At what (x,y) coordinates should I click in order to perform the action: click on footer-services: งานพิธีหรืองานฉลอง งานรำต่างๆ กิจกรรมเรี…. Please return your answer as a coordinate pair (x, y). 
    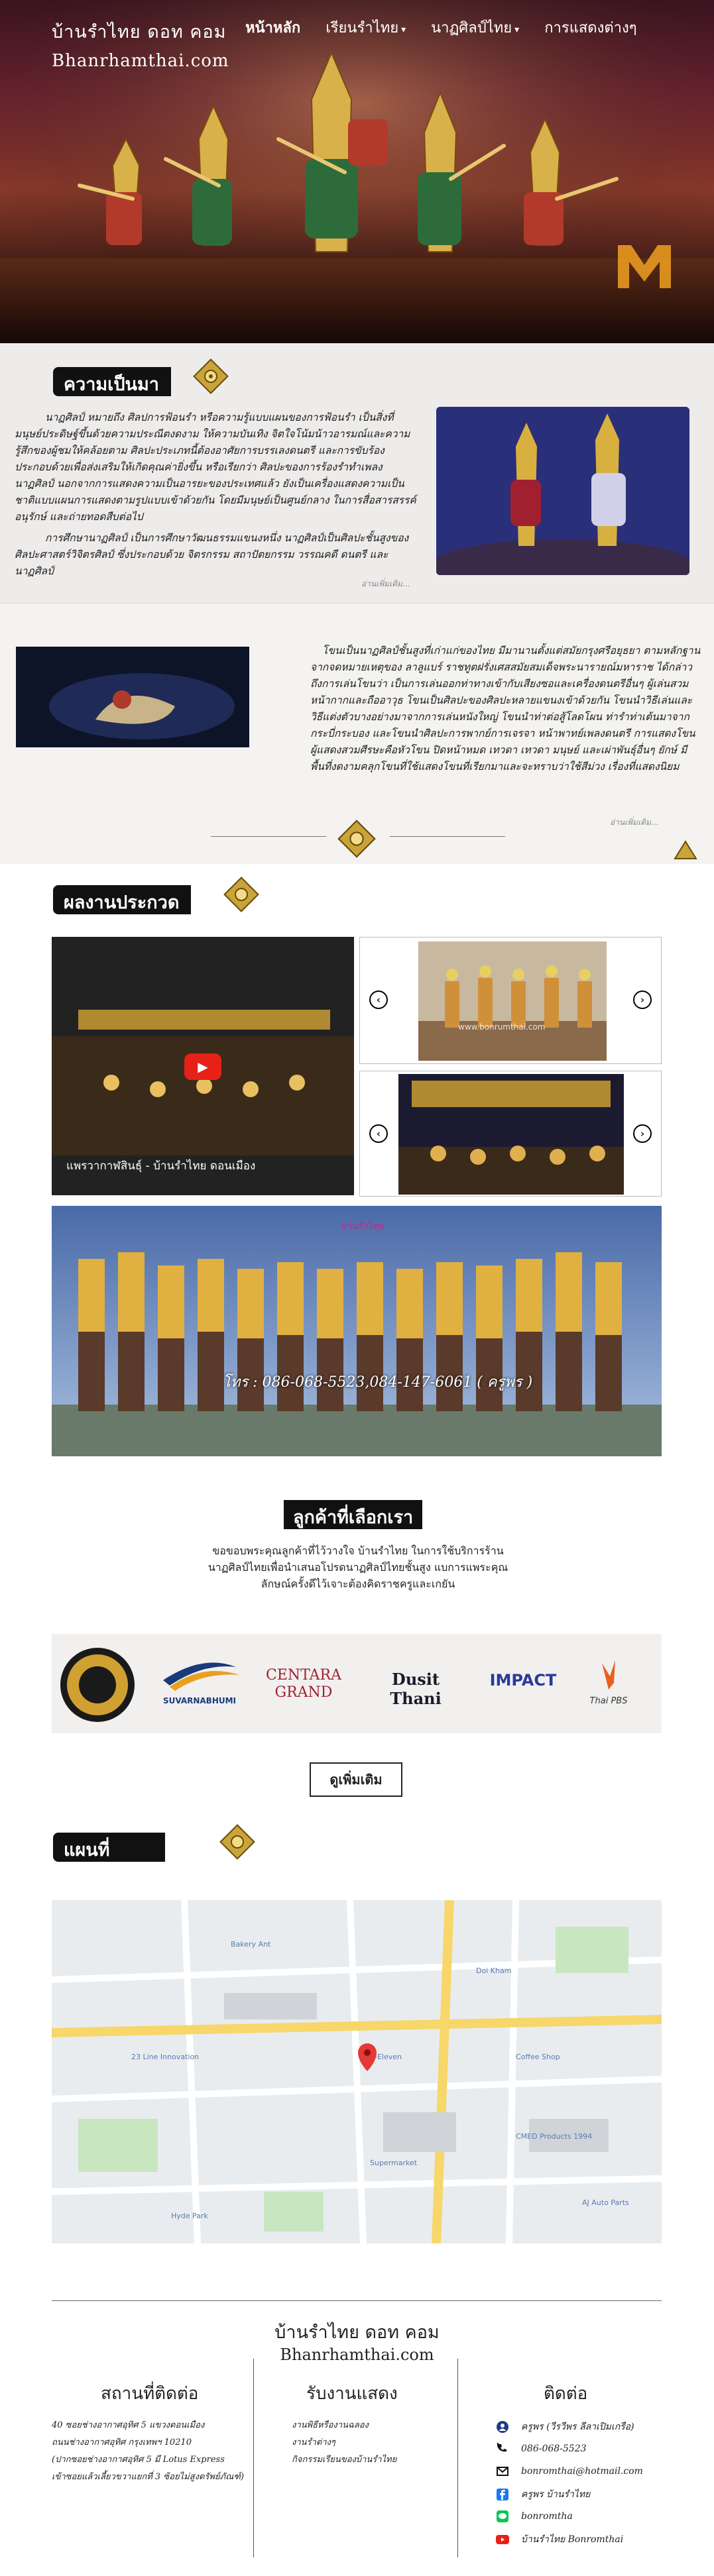
    Looking at the image, I should click on (371, 2443).